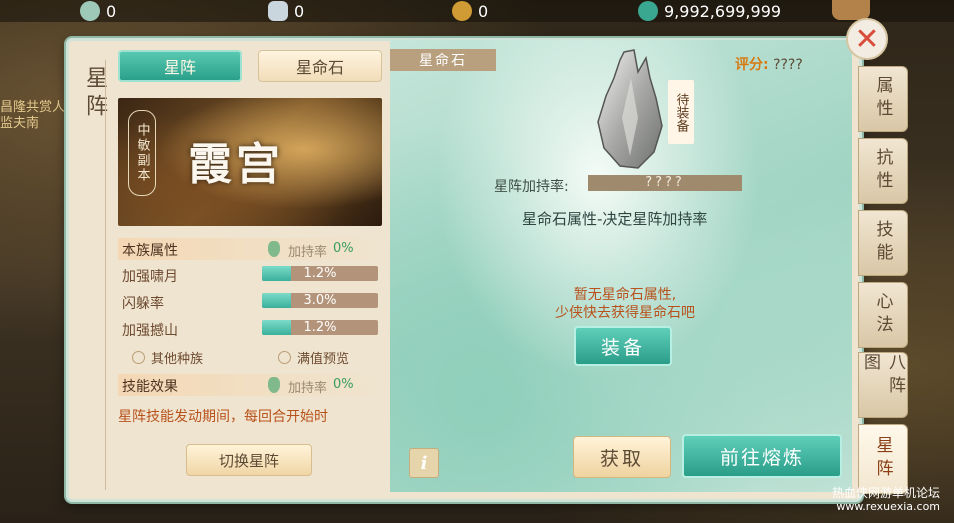 Image resolution: width=954 pixels, height=523 pixels. Describe the element at coordinates (631, 110) in the screenshot. I see `star-stone-crystal-icon` at that location.